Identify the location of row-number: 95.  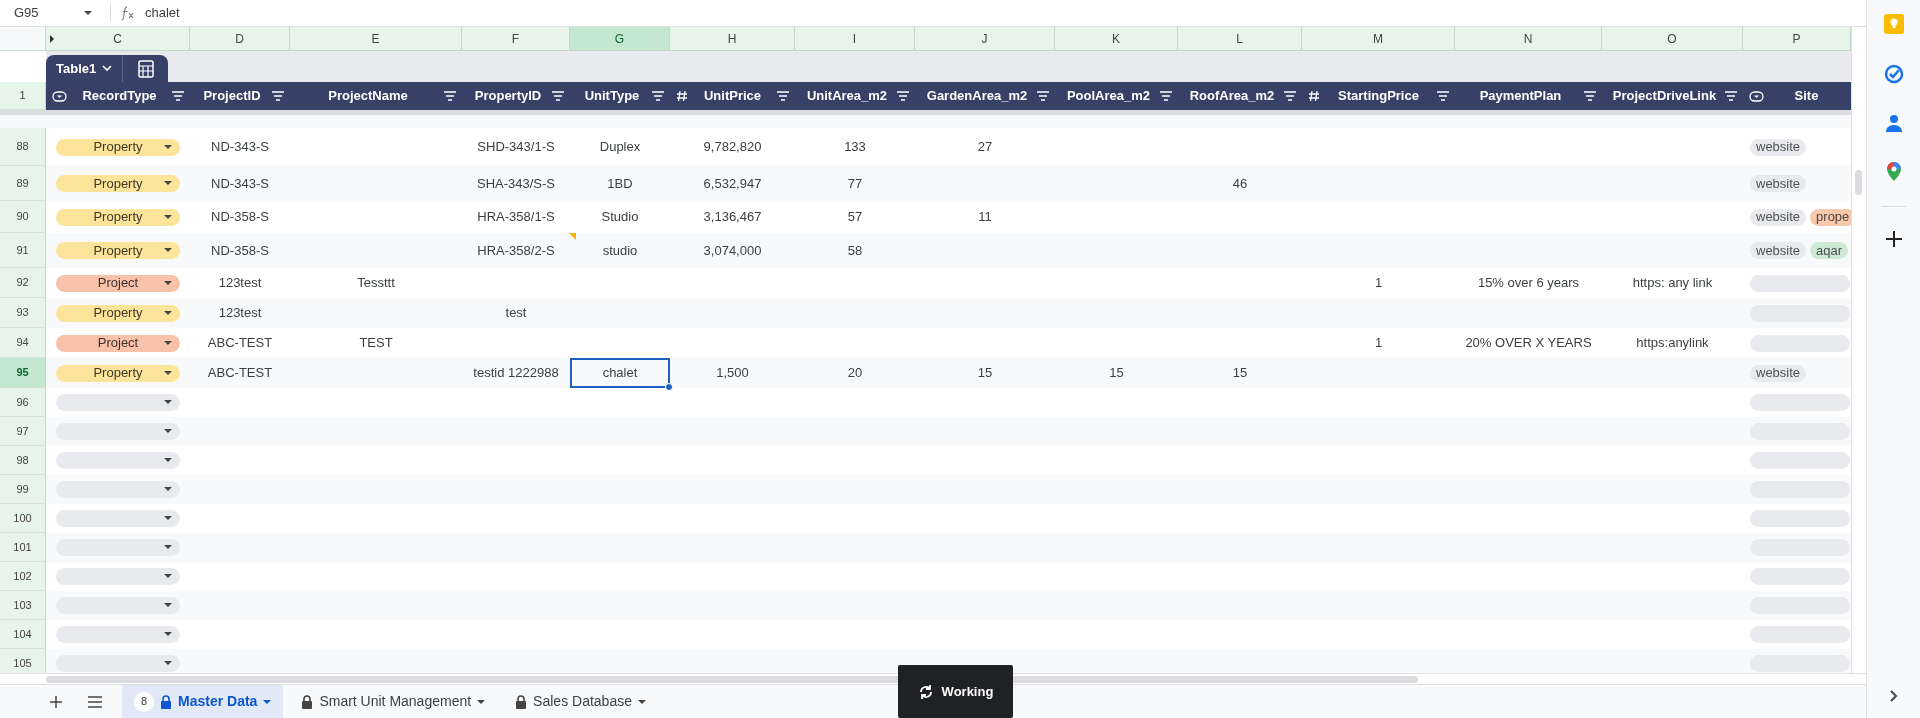
(23, 373).